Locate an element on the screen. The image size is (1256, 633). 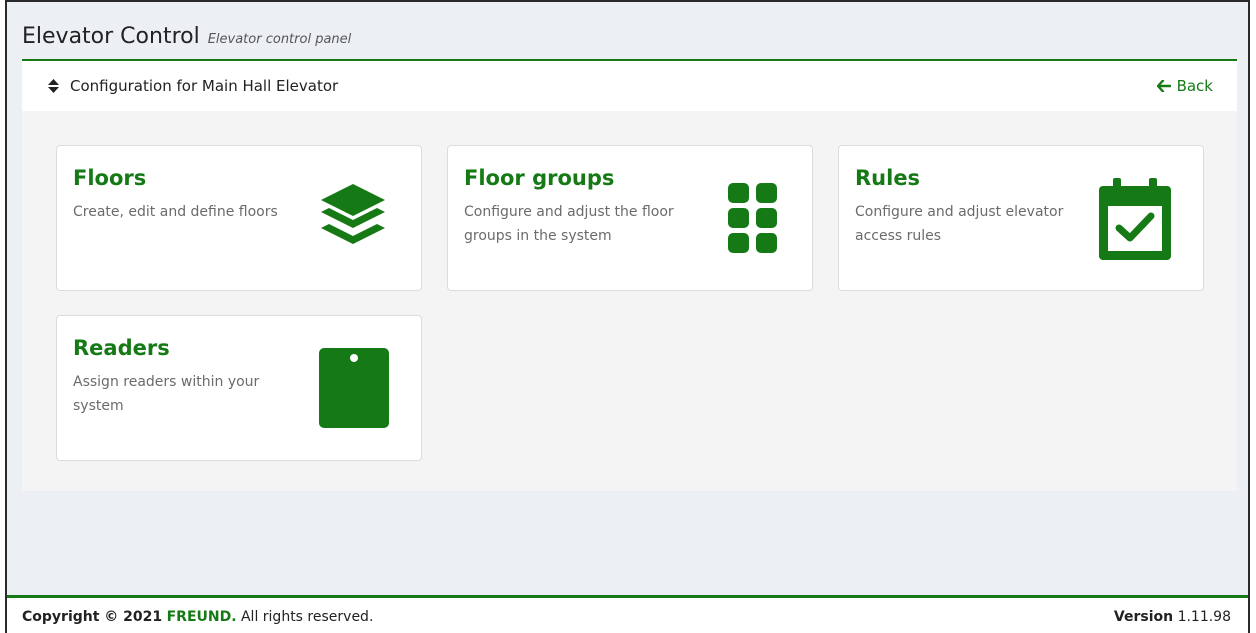
version-info: Version 1.11.98 is located at coordinates (1172, 617).